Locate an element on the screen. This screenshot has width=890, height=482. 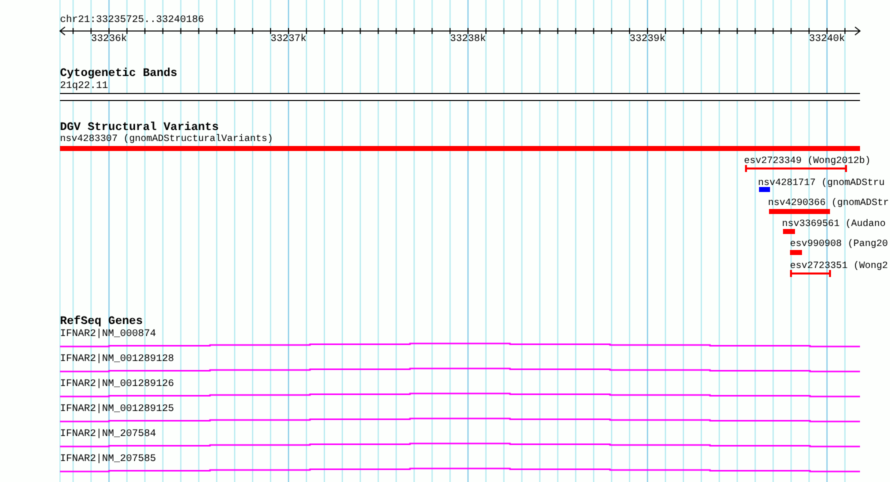
tick-label: 33236k is located at coordinates (109, 40).